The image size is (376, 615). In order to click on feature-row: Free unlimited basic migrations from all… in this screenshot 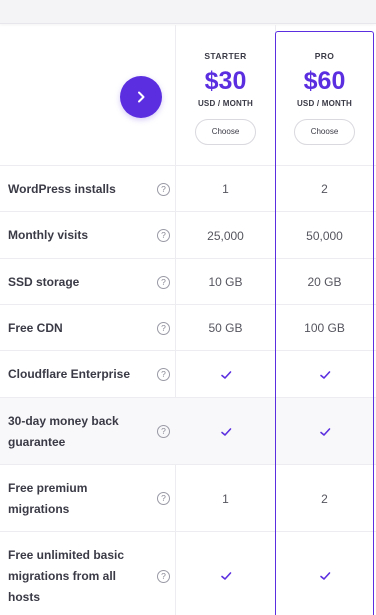, I will do `click(188, 573)`.